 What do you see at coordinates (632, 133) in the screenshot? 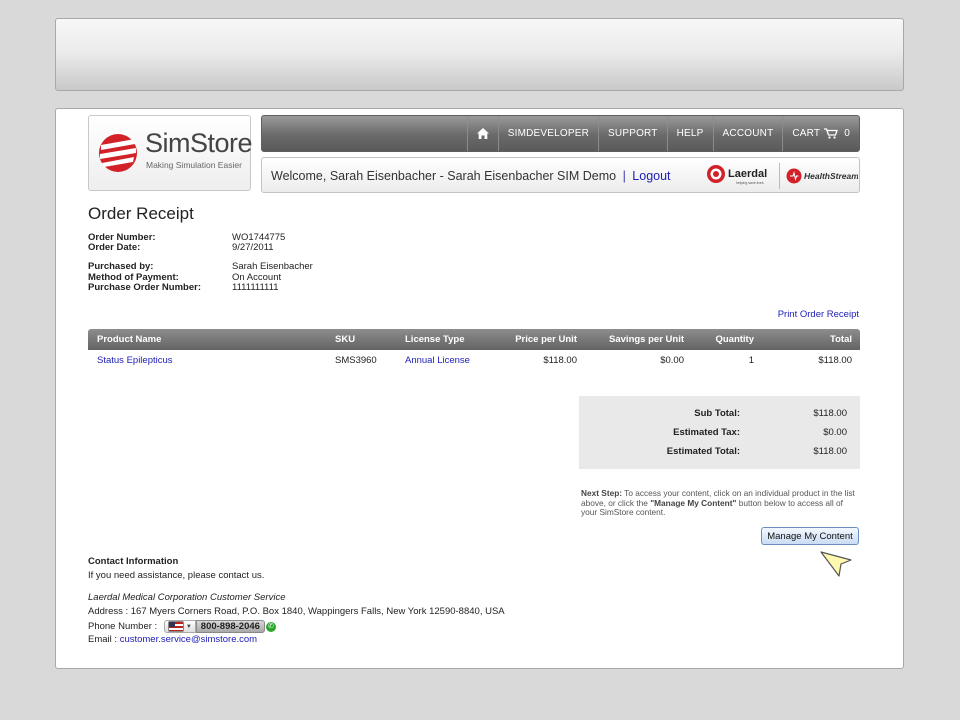
I see `nav-support: SUPPORT` at bounding box center [632, 133].